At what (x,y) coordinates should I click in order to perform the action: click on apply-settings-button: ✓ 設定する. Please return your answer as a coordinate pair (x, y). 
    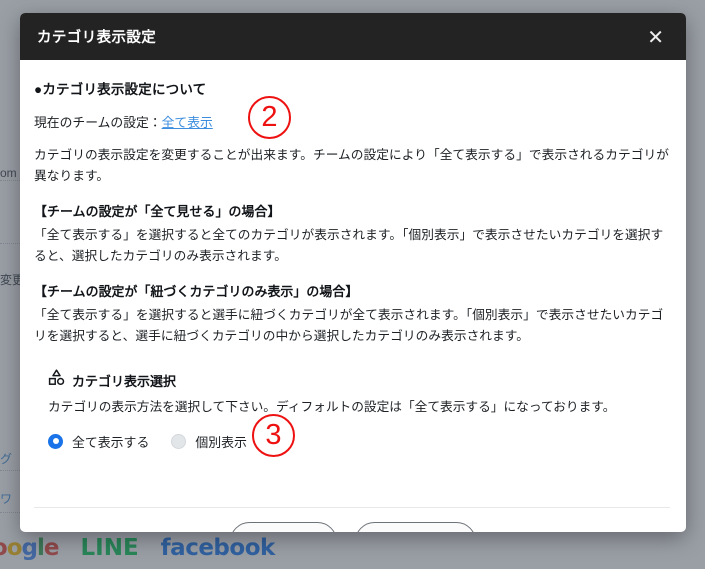
    Looking at the image, I should click on (416, 527).